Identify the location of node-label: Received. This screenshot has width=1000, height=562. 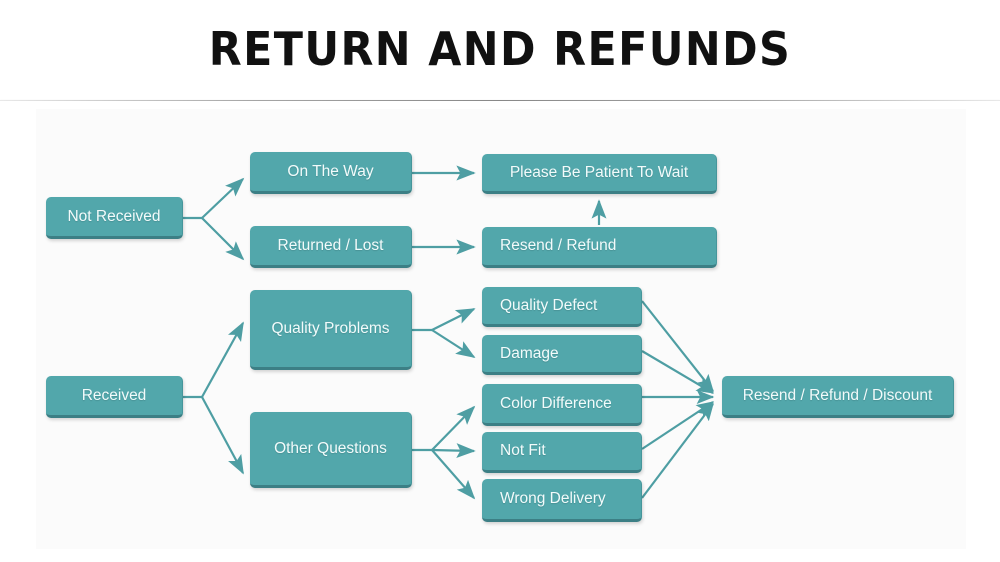
(114, 395).